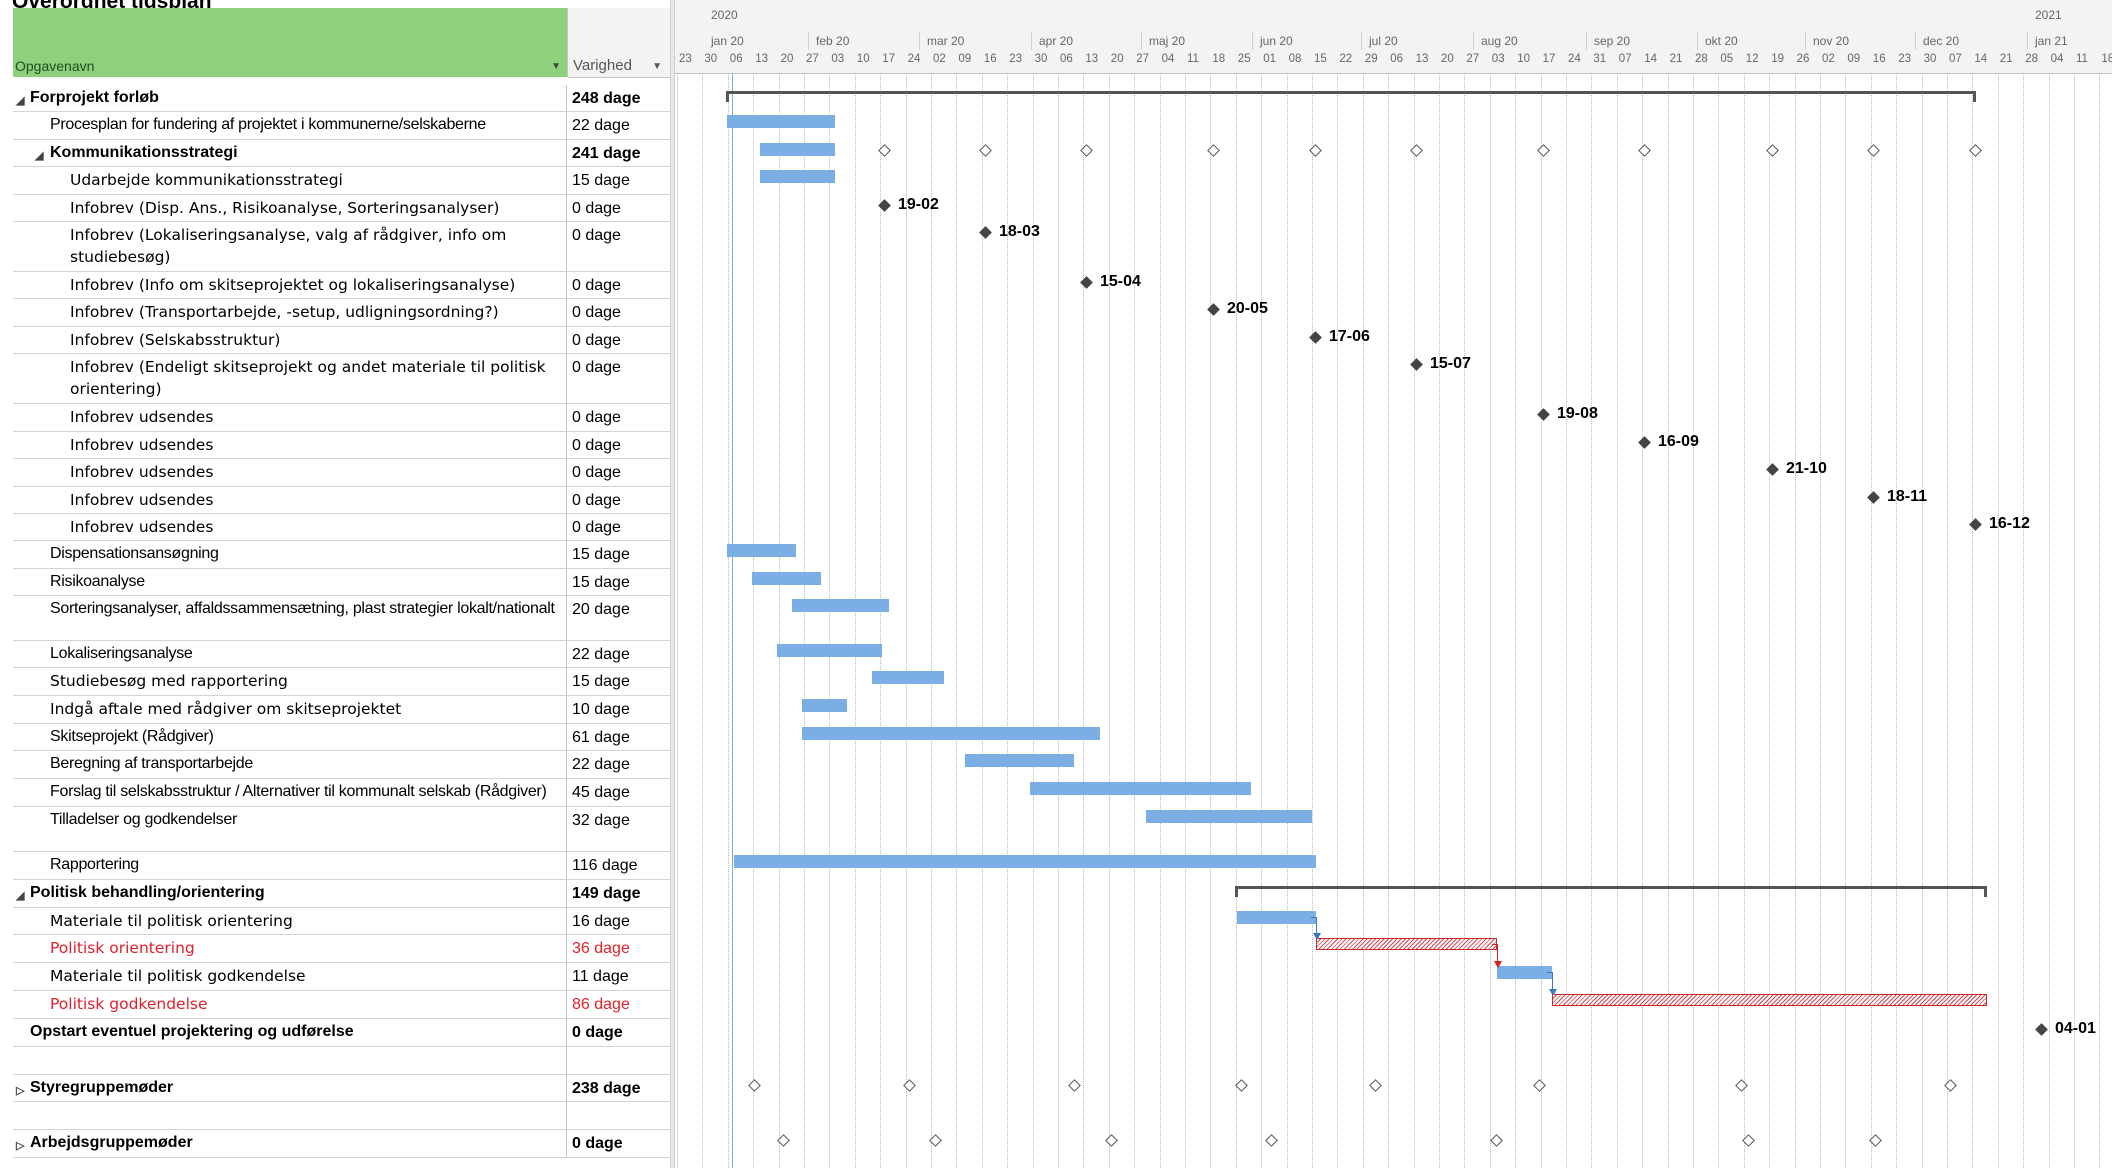 This screenshot has height=1168, width=2112. What do you see at coordinates (619, 792) in the screenshot?
I see `task-duration: 45 dage` at bounding box center [619, 792].